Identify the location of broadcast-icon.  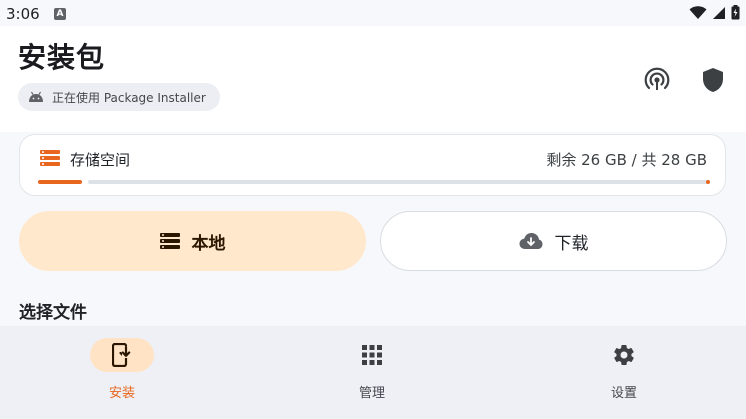
(657, 78).